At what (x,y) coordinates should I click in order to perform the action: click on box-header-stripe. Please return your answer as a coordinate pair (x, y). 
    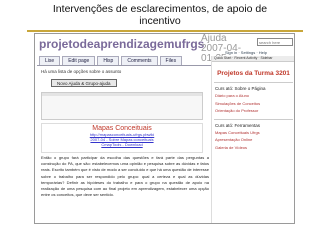
    Looking at the image, I should click on (122, 94).